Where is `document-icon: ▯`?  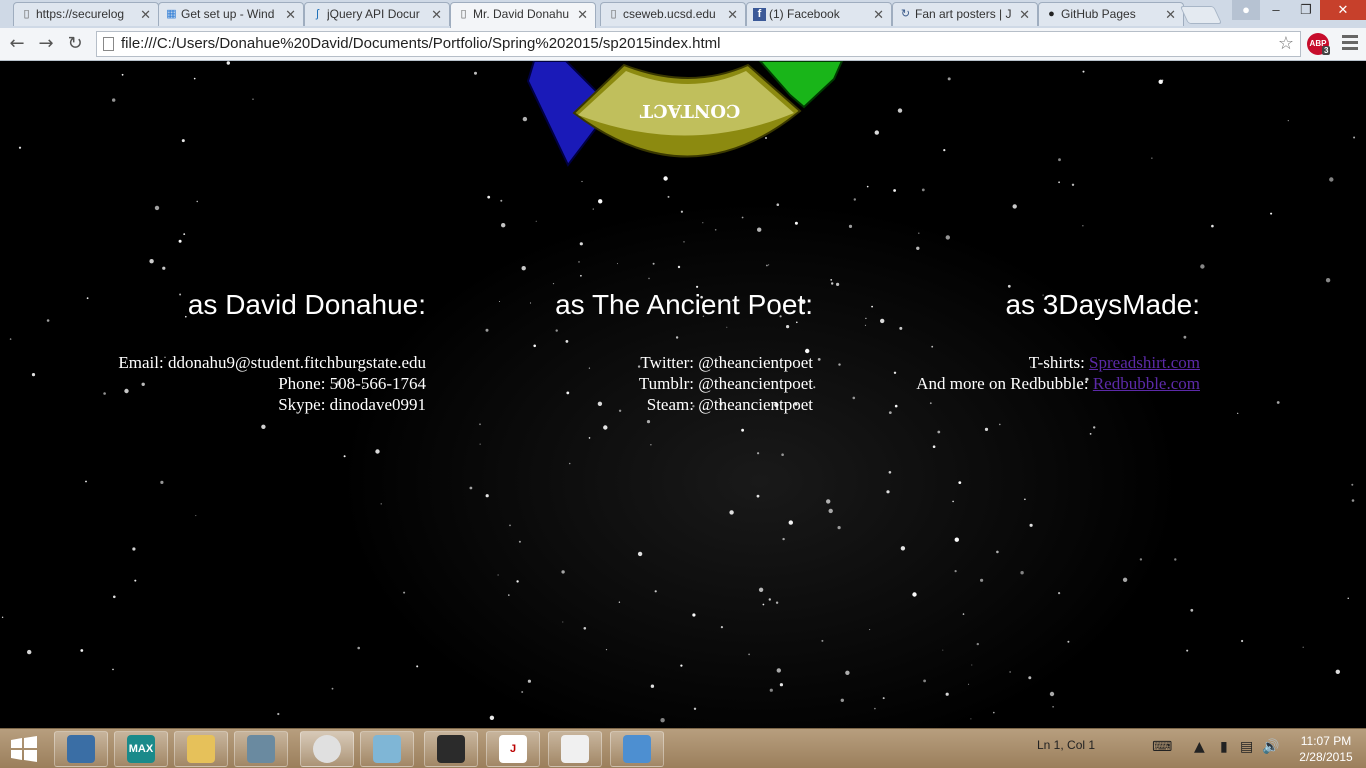 document-icon: ▯ is located at coordinates (26, 14).